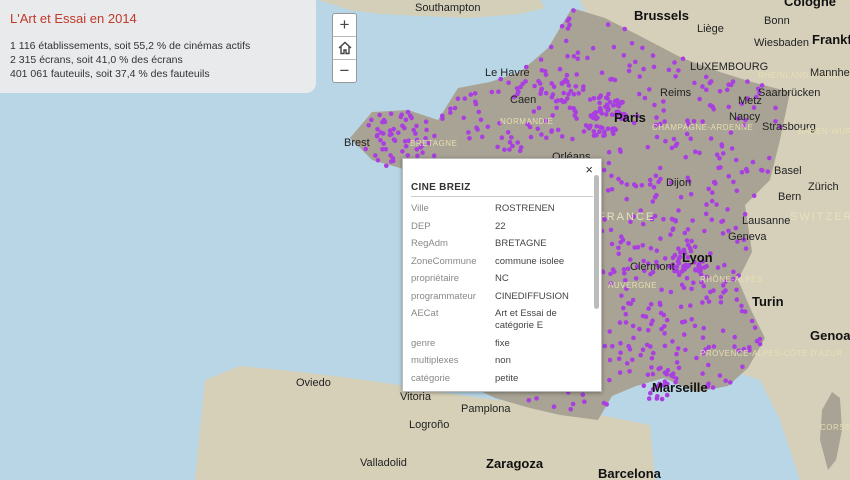 This screenshot has height=480, width=850. I want to click on close-icon: ×, so click(589, 169).